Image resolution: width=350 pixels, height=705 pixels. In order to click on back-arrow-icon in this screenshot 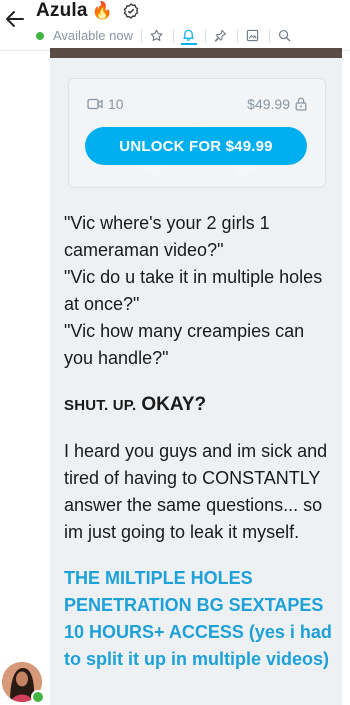, I will do `click(15, 19)`.